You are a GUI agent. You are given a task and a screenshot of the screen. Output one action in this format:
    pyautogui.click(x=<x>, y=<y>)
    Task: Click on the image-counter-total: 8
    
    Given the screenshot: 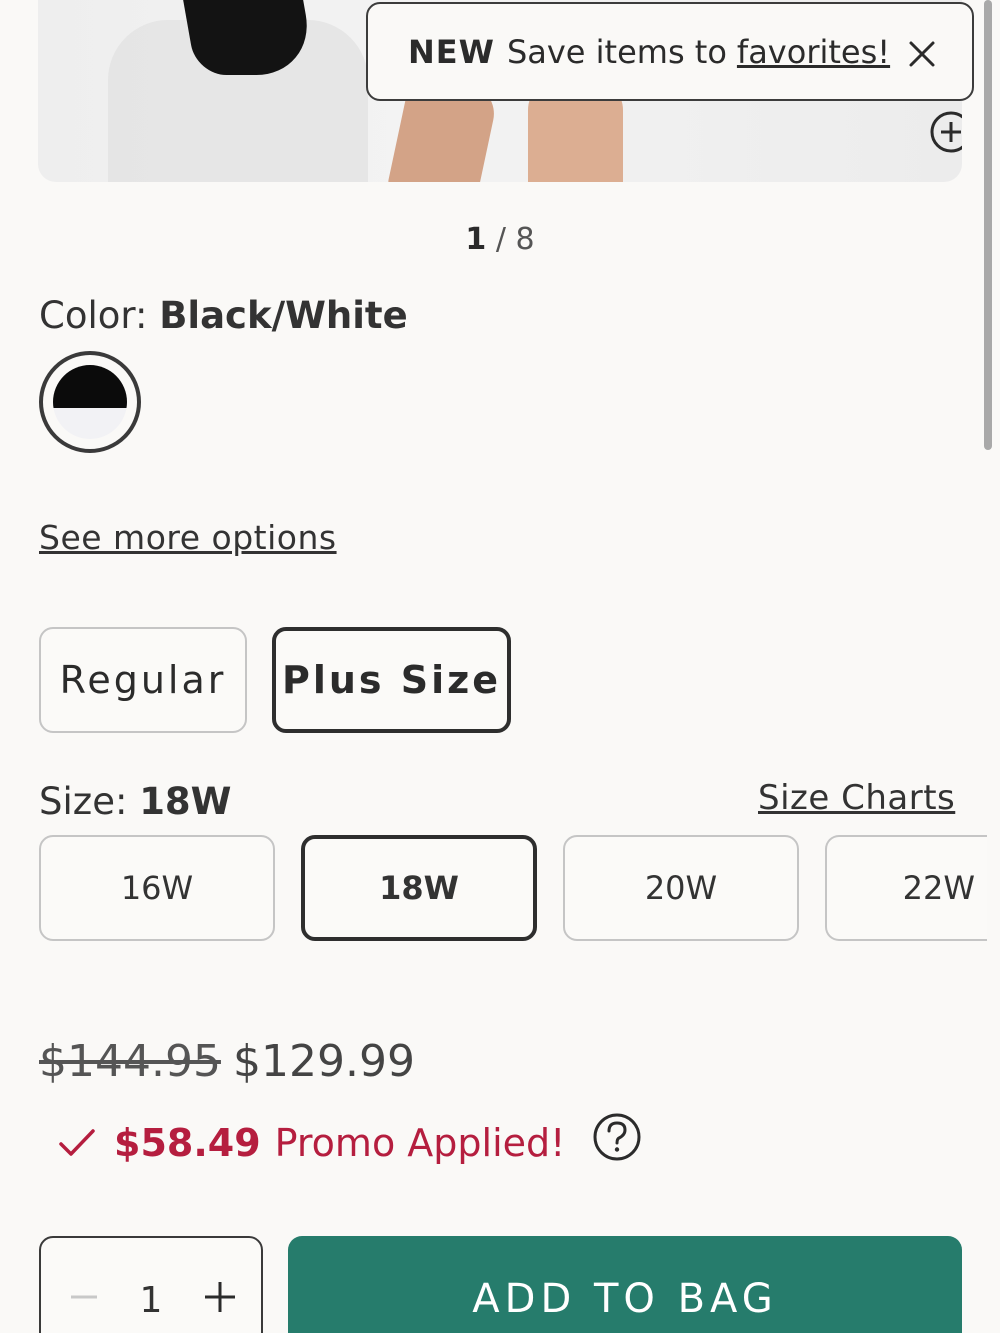 What is the action you would take?
    pyautogui.click(x=525, y=239)
    